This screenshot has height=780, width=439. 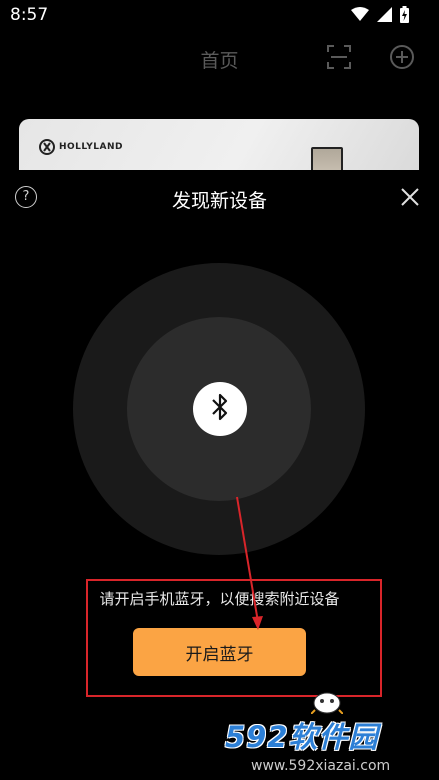 I want to click on enable-bluetooth-button: 开启蓝牙, so click(x=219, y=652).